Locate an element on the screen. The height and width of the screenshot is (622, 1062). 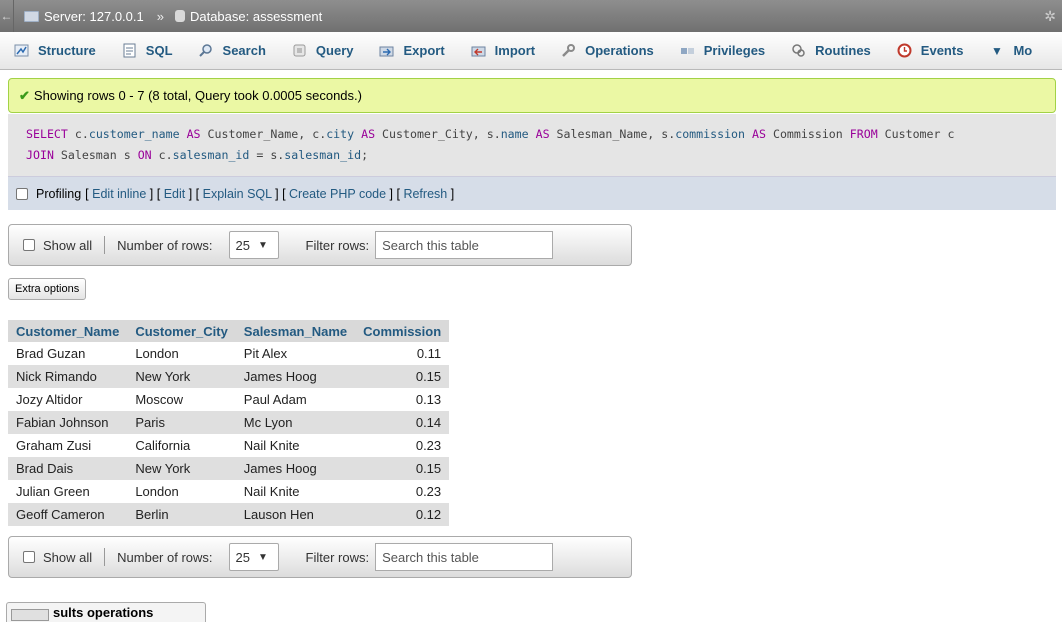
table-cell: 0.13 is located at coordinates (402, 399).